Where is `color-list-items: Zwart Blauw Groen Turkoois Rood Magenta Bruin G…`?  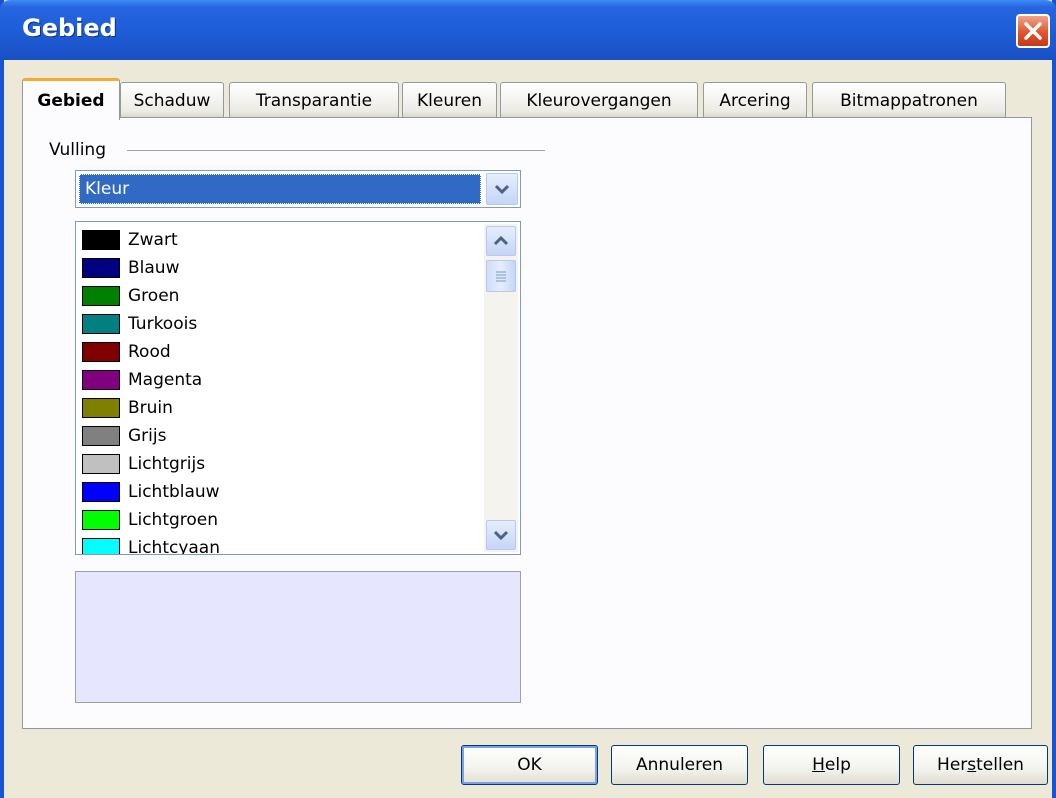
color-list-items: Zwart Blauw Groen Turkoois Rood Magenta Bruin G… is located at coordinates (270, 390).